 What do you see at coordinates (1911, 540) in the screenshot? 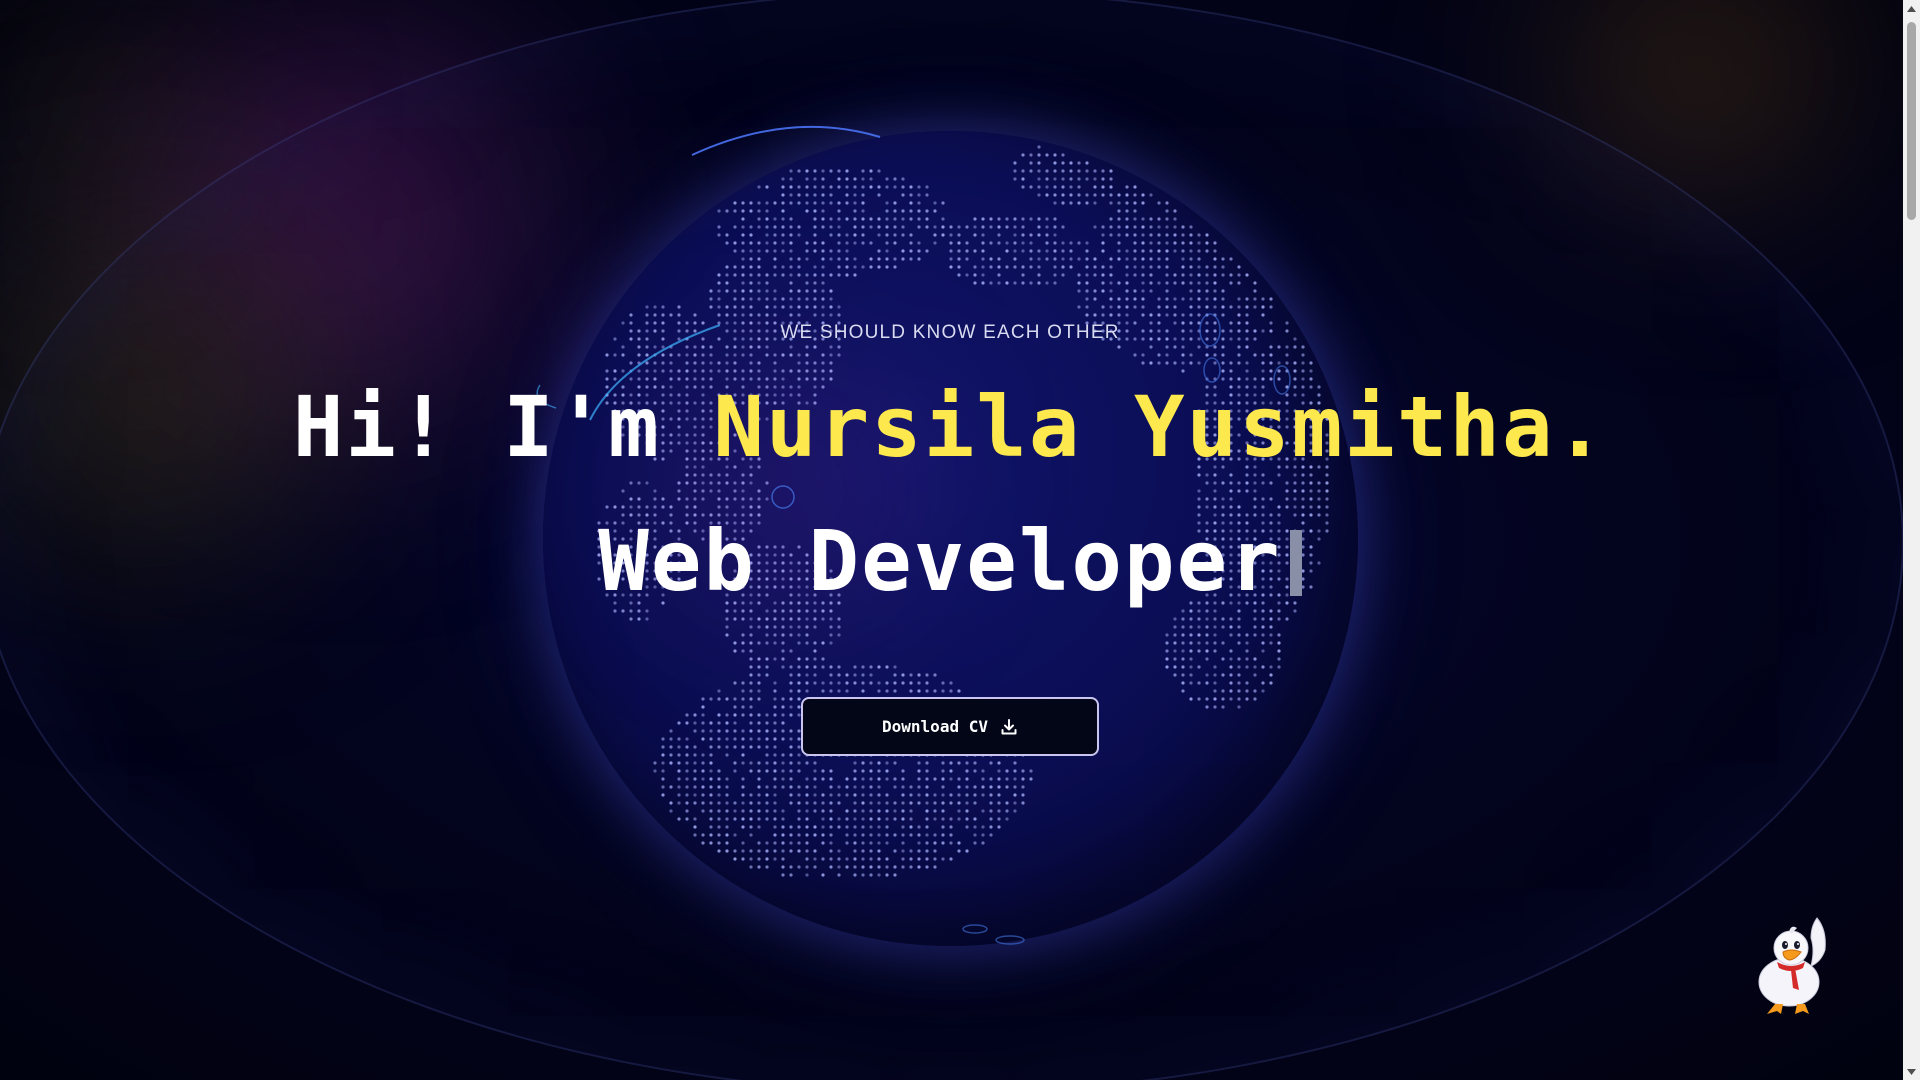
I see `vertical-scrollbar` at bounding box center [1911, 540].